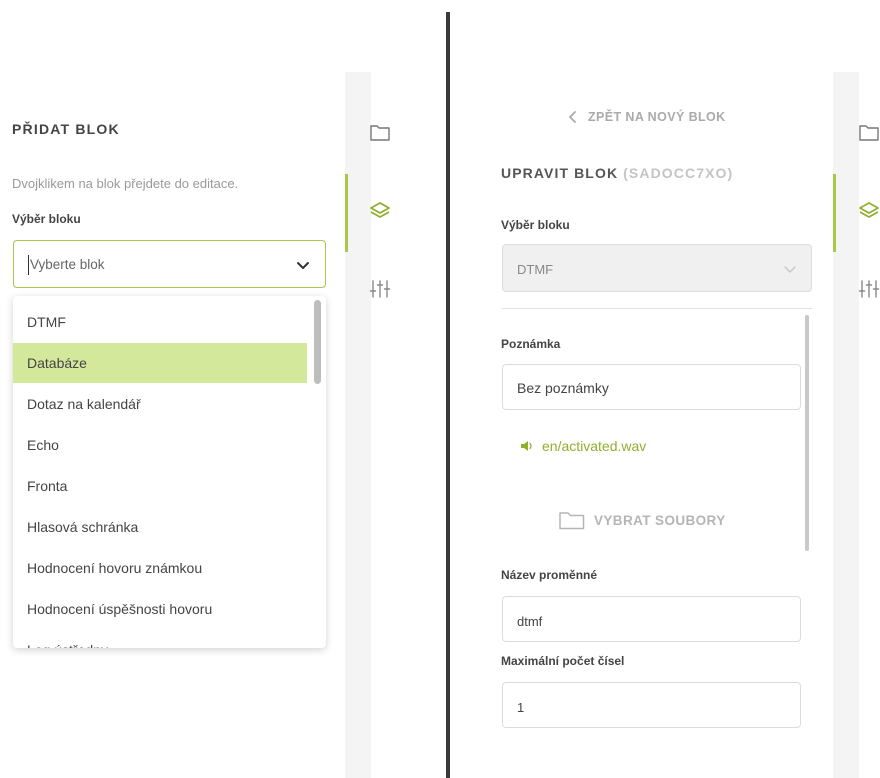 Image resolution: width=880 pixels, height=778 pixels. What do you see at coordinates (535, 225) in the screenshot?
I see `edit-select-label: Výběr bloku` at bounding box center [535, 225].